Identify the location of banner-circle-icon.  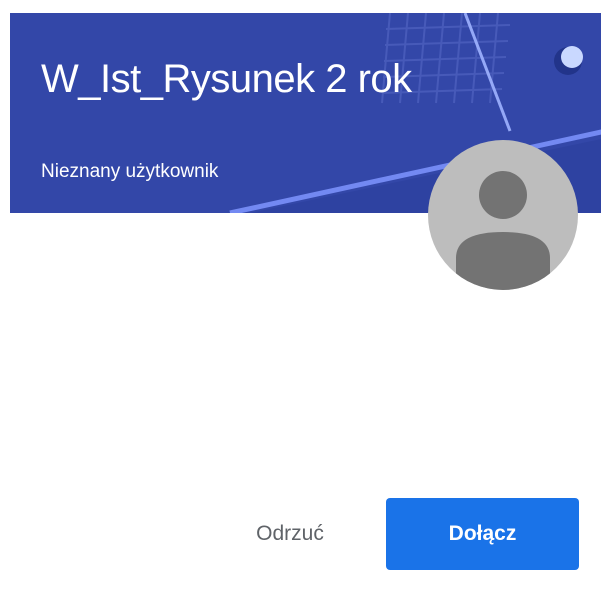
(568, 60).